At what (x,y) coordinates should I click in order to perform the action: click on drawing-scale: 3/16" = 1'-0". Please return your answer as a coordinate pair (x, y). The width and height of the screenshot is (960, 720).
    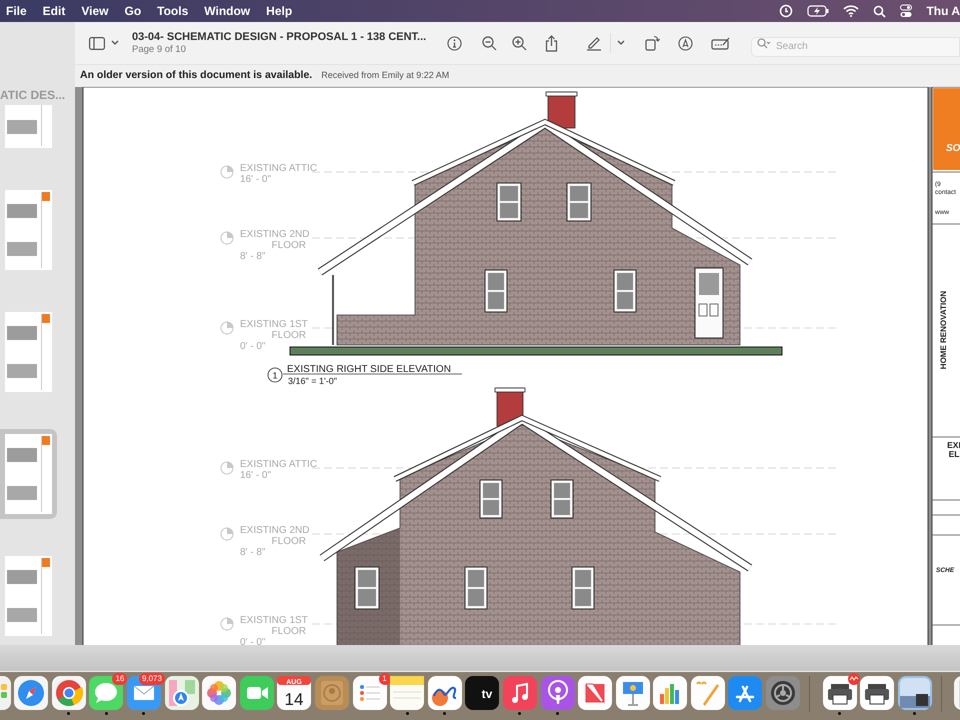
    Looking at the image, I should click on (312, 381).